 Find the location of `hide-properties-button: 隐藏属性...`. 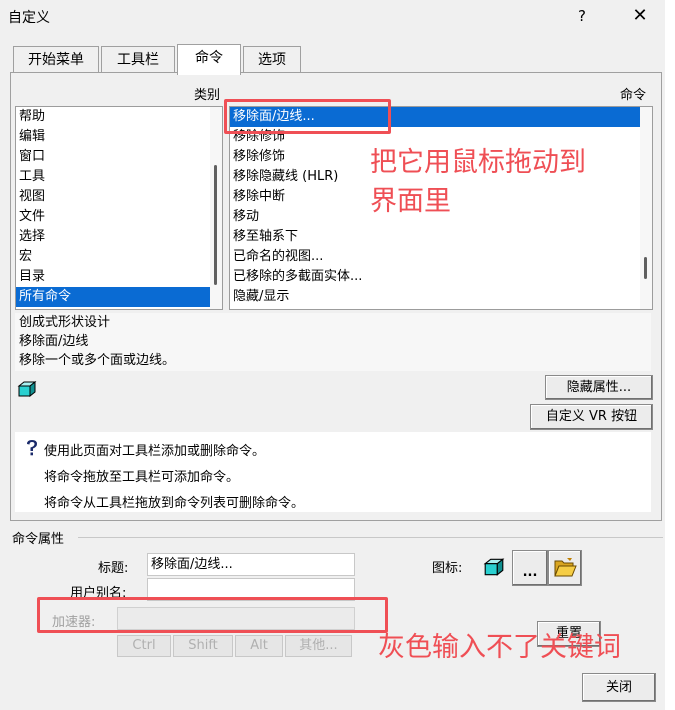

hide-properties-button: 隐藏属性... is located at coordinates (599, 387).